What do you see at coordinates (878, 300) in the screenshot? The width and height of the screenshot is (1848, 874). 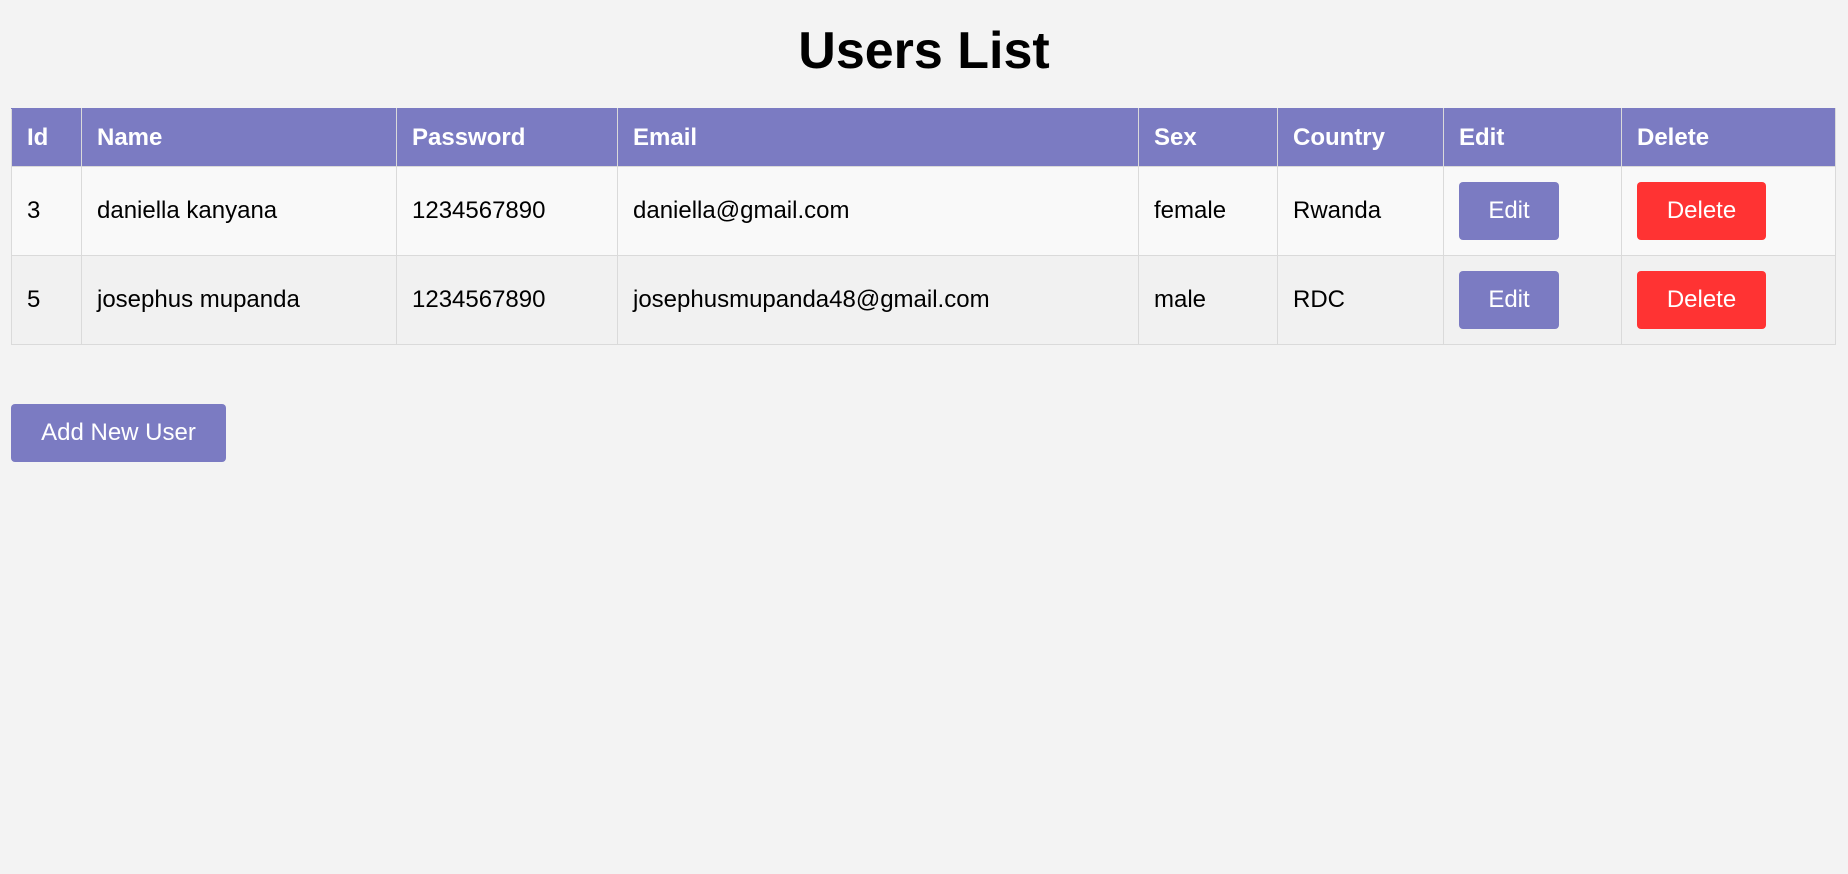 I see `cell-email: josephusmupanda48@gmail.com` at bounding box center [878, 300].